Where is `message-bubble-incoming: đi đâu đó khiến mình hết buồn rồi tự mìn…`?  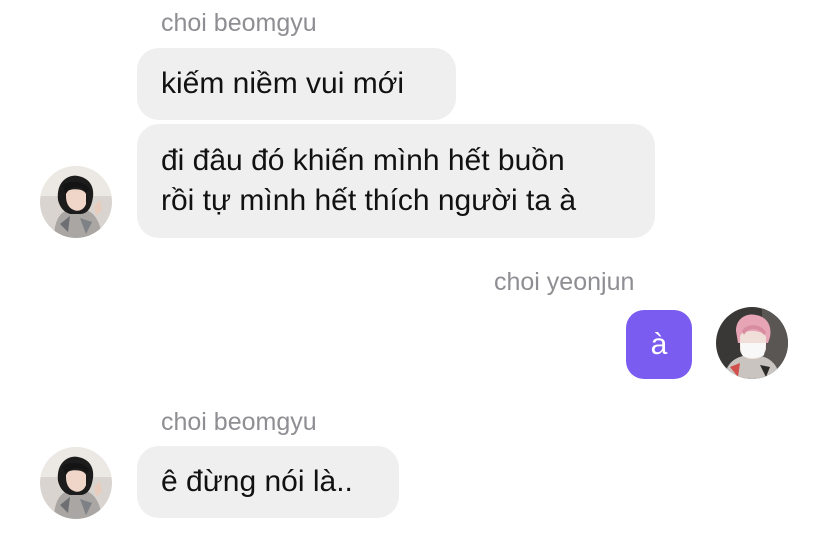
message-bubble-incoming: đi đâu đó khiến mình hết buồn rồi tự mìn… is located at coordinates (396, 181).